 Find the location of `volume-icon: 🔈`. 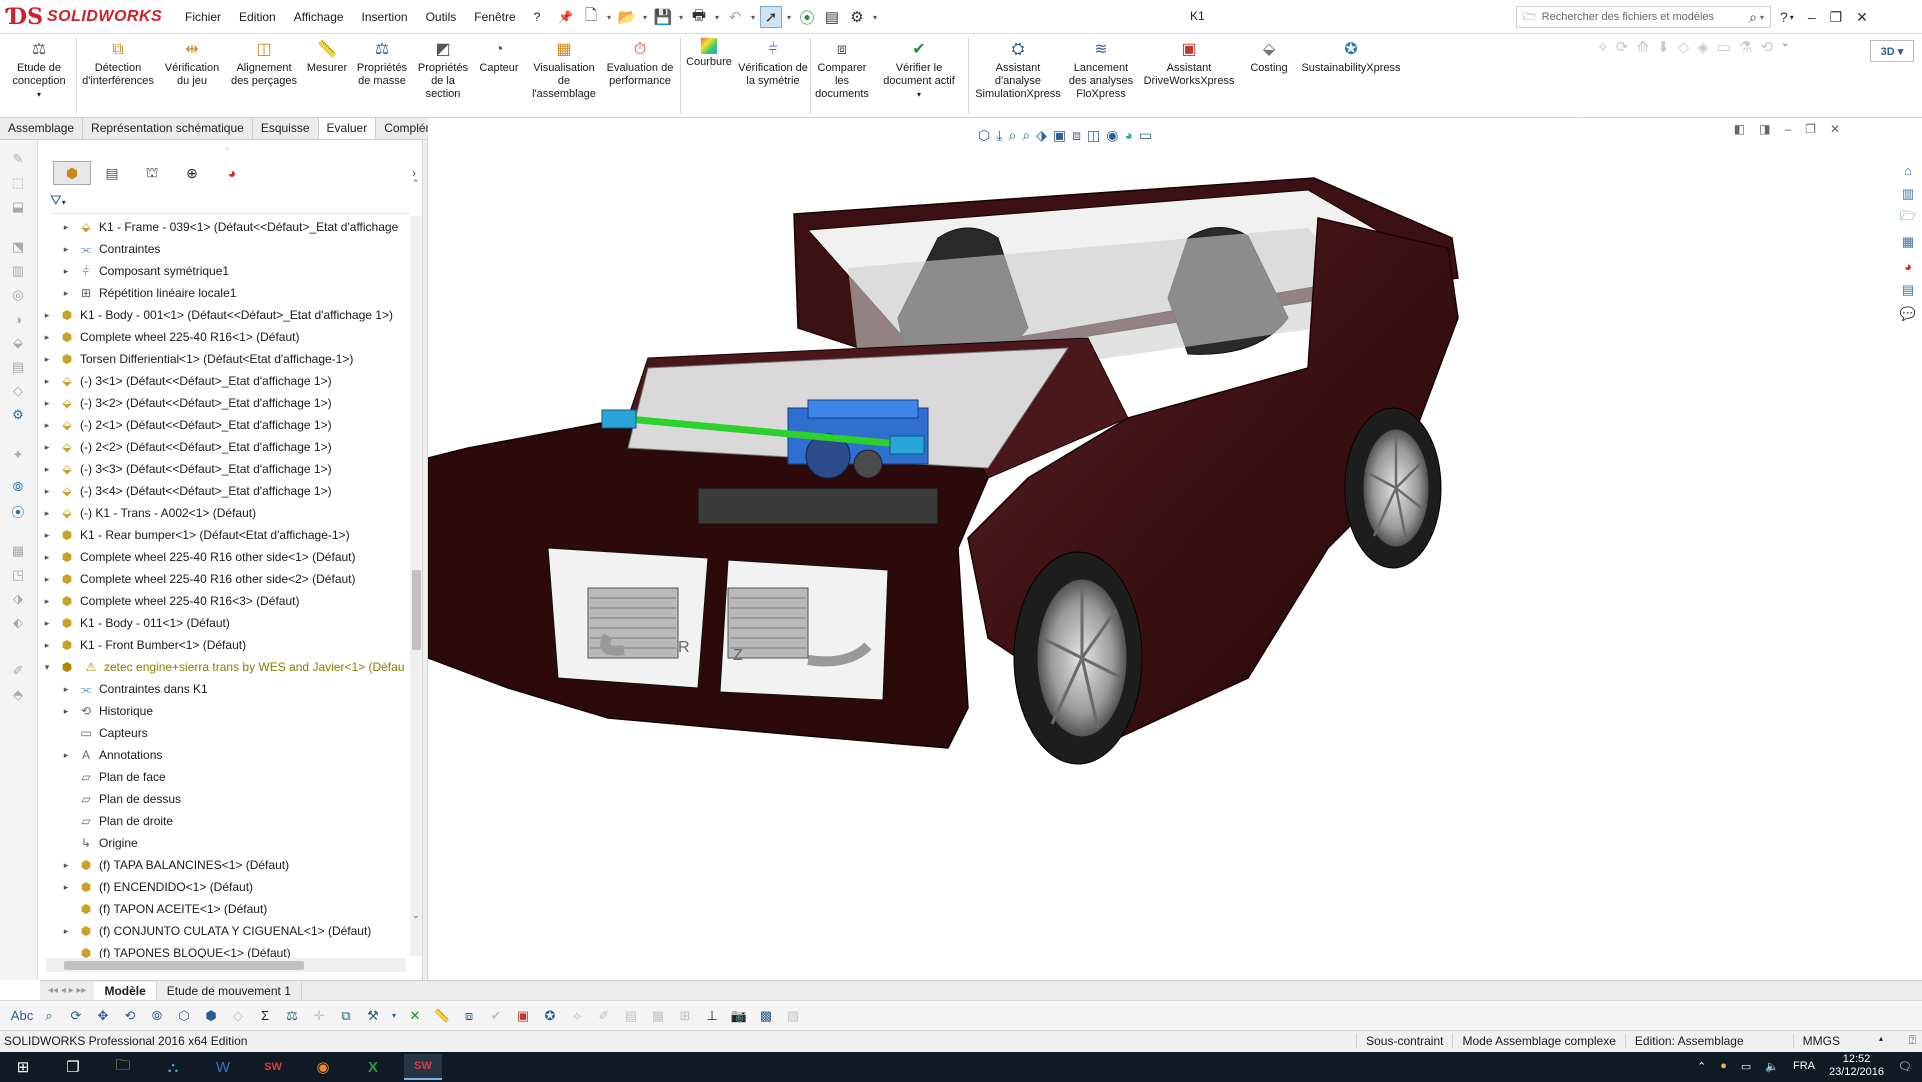

volume-icon: 🔈 is located at coordinates (1772, 1066).